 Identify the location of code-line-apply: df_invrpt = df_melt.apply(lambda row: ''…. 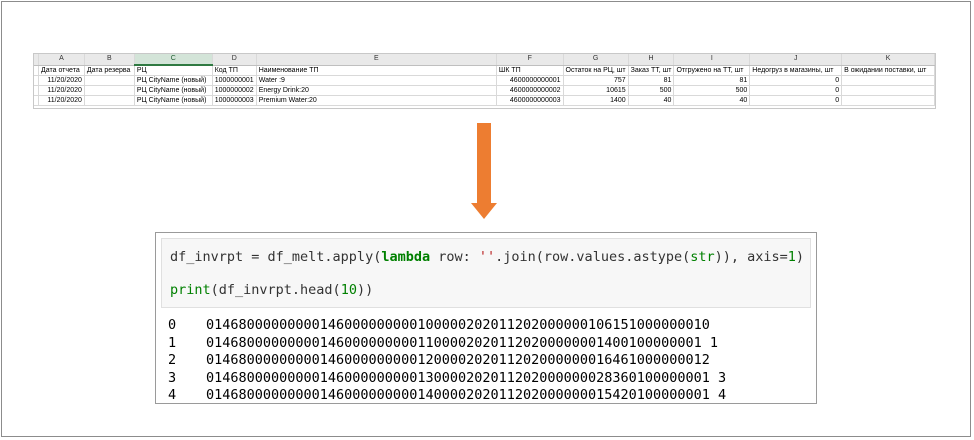
(490, 257).